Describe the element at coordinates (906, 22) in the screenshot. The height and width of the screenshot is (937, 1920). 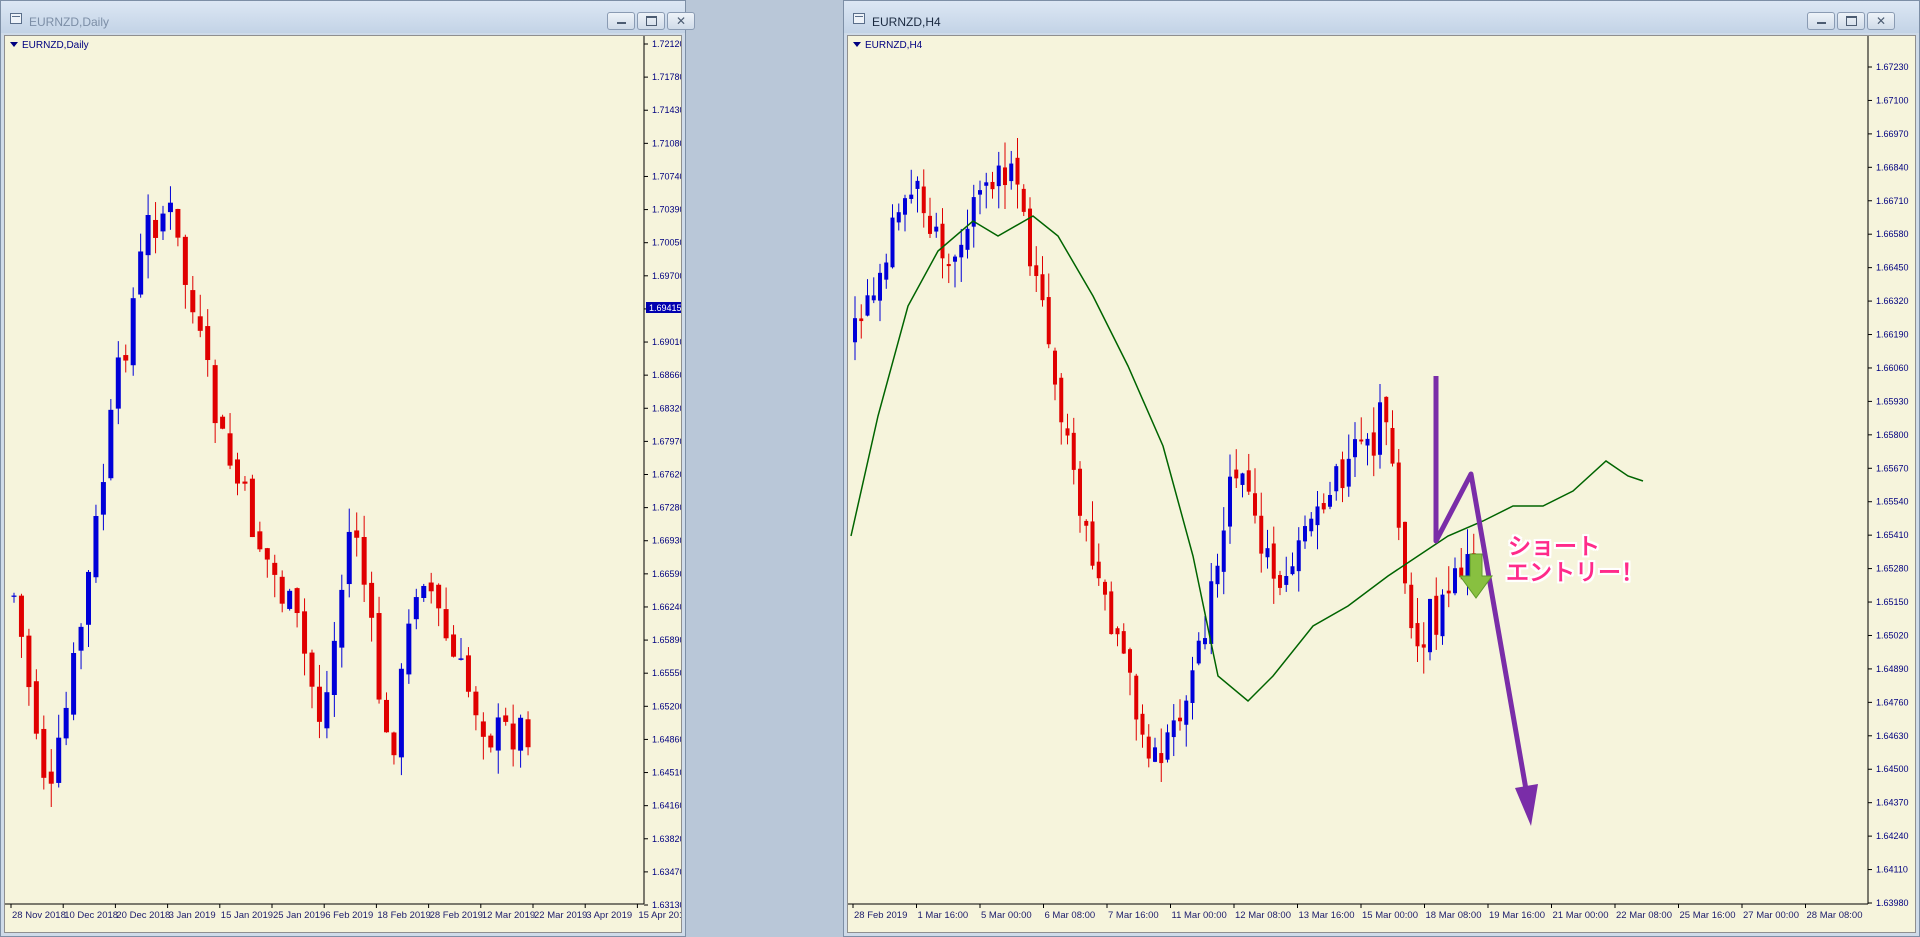
I see `window-title: EURNZD,H4` at that location.